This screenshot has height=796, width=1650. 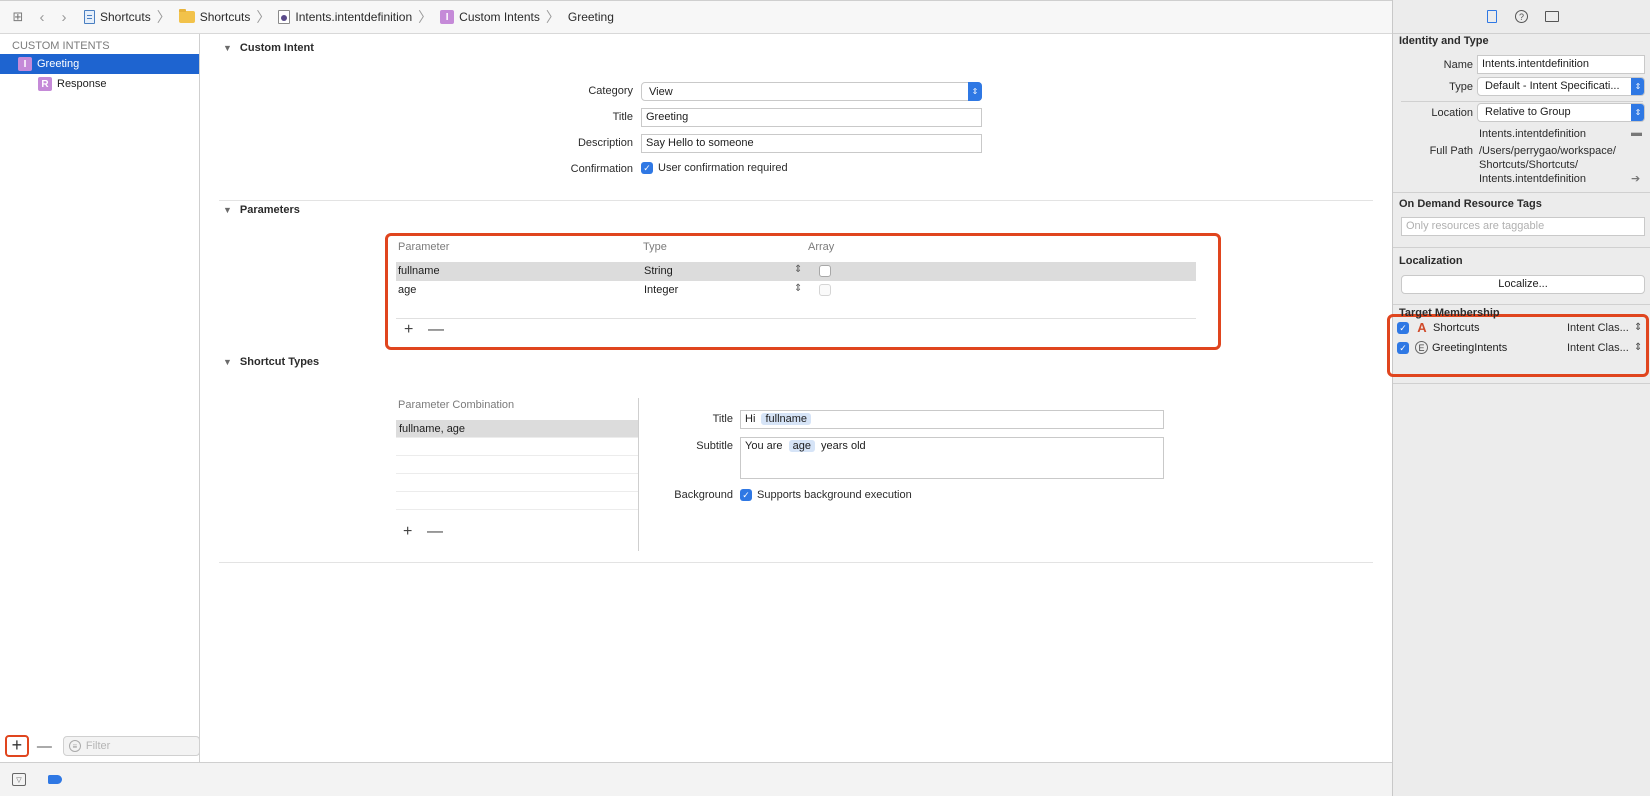 What do you see at coordinates (843, 446) in the screenshot?
I see `subtitle-suffix: years old` at bounding box center [843, 446].